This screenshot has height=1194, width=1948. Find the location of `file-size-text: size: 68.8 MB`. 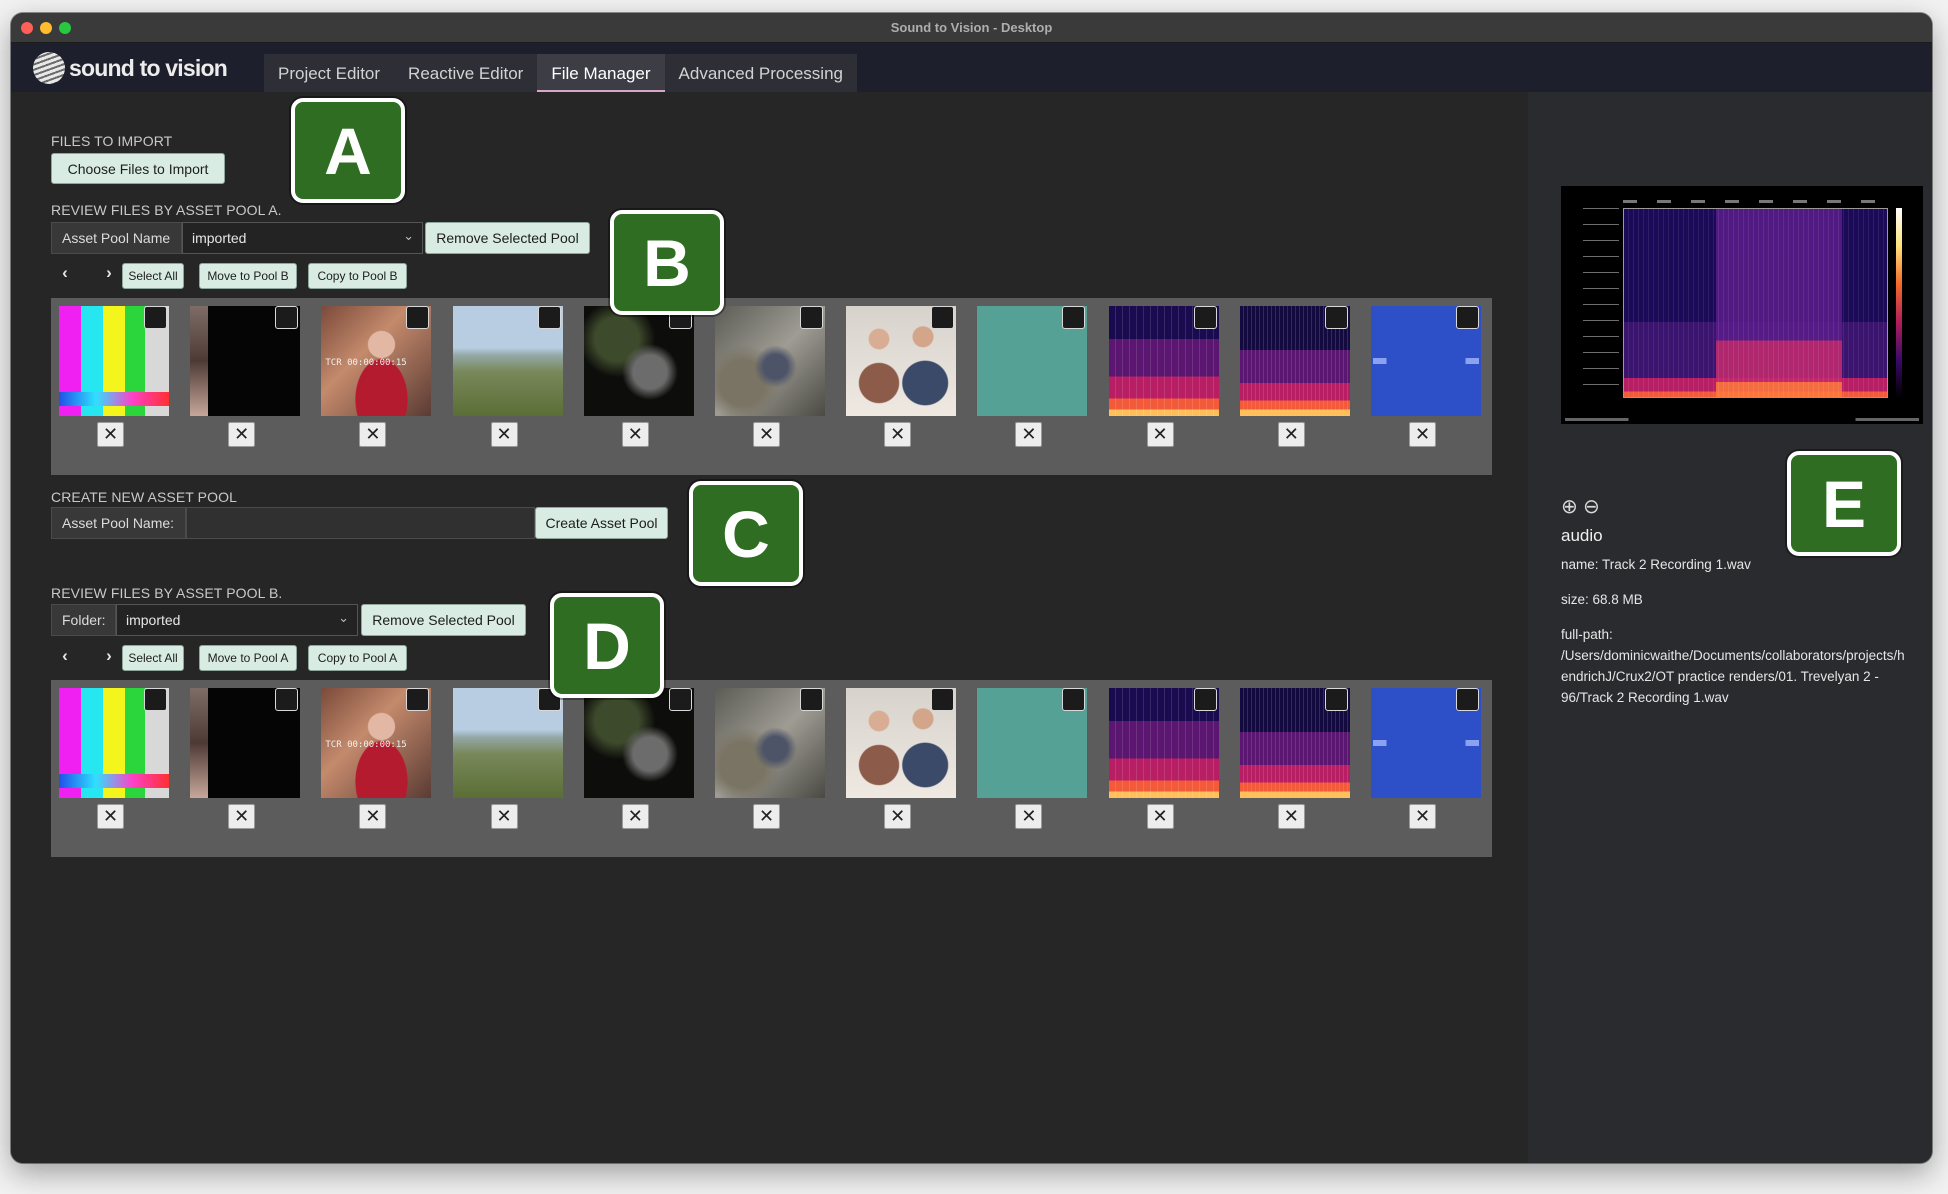

file-size-text: size: 68.8 MB is located at coordinates (1602, 599).